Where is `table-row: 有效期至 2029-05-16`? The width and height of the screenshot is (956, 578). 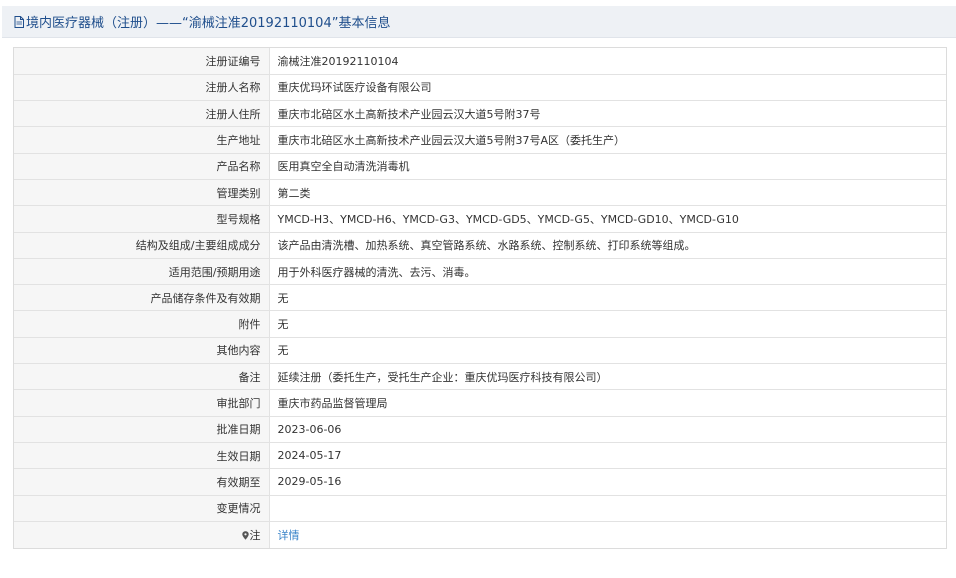
table-row: 有效期至 2029-05-16 is located at coordinates (480, 482).